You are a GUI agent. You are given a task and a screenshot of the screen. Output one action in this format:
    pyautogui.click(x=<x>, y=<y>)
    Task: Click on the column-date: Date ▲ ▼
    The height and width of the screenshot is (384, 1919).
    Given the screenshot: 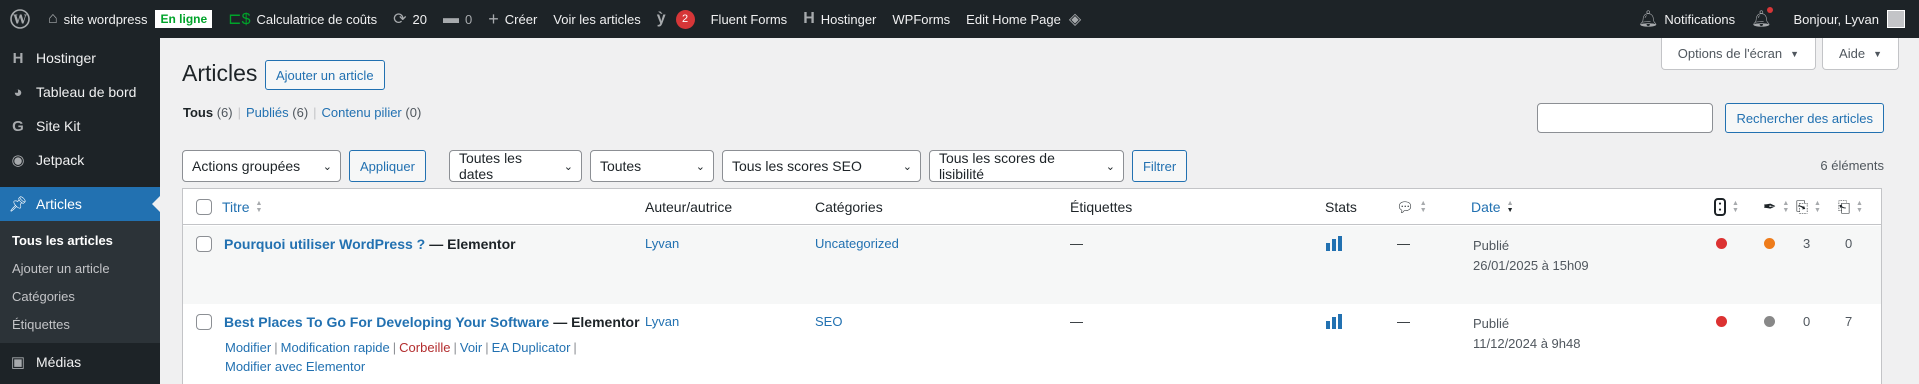 What is the action you would take?
    pyautogui.click(x=1492, y=207)
    